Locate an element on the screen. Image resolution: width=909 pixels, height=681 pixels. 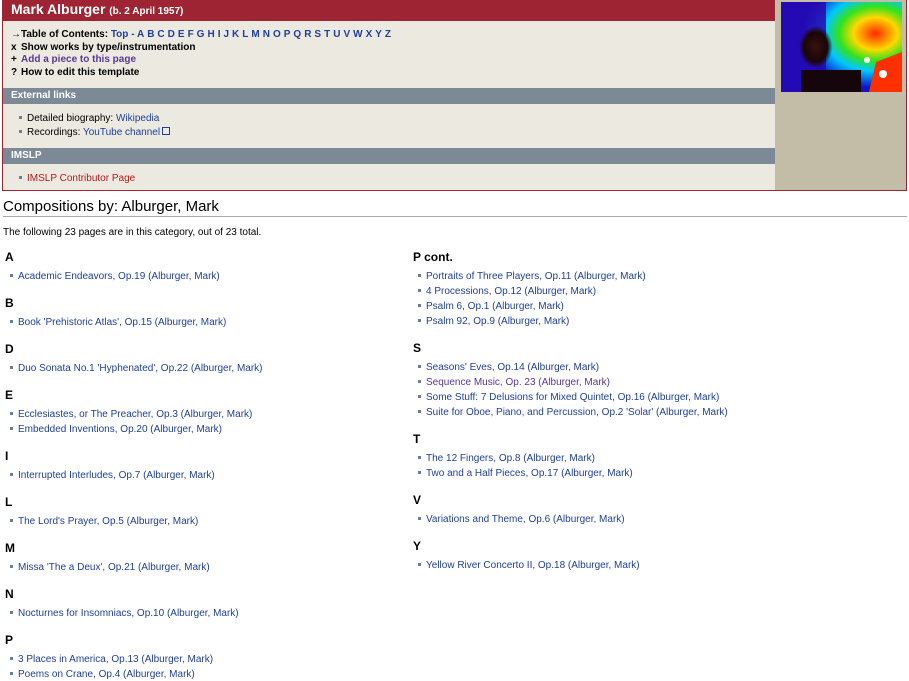
composition-item: Psalm 6, Op.1 (Alburger, Mark) is located at coordinates (491, 307).